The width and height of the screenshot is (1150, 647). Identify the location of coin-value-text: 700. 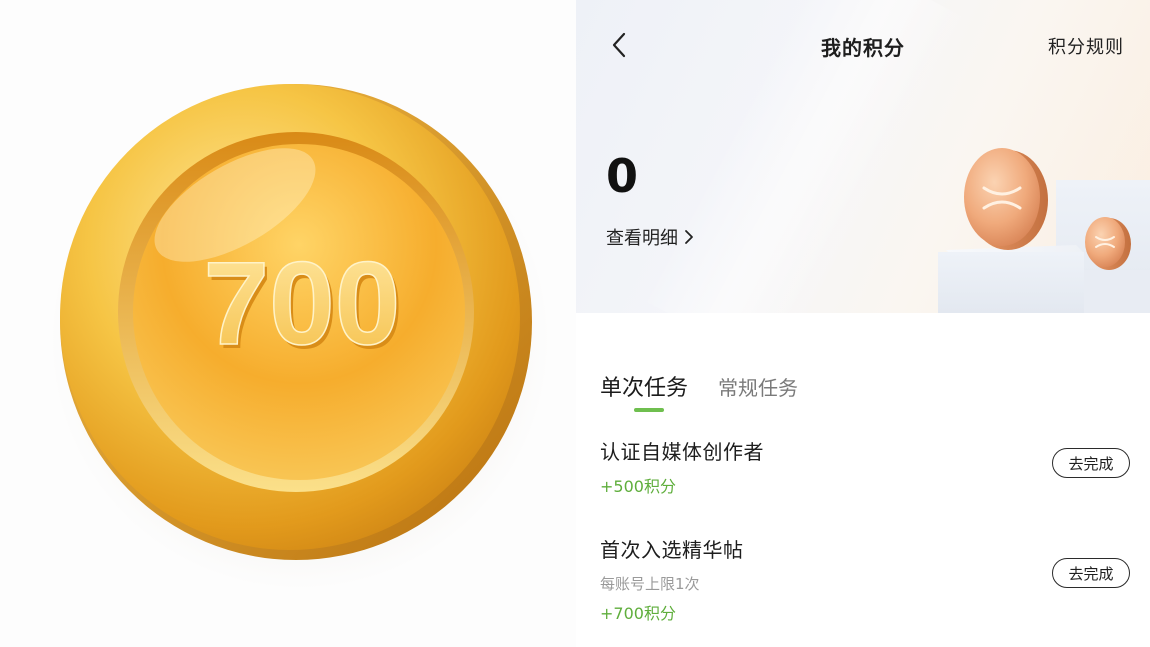
(302, 304).